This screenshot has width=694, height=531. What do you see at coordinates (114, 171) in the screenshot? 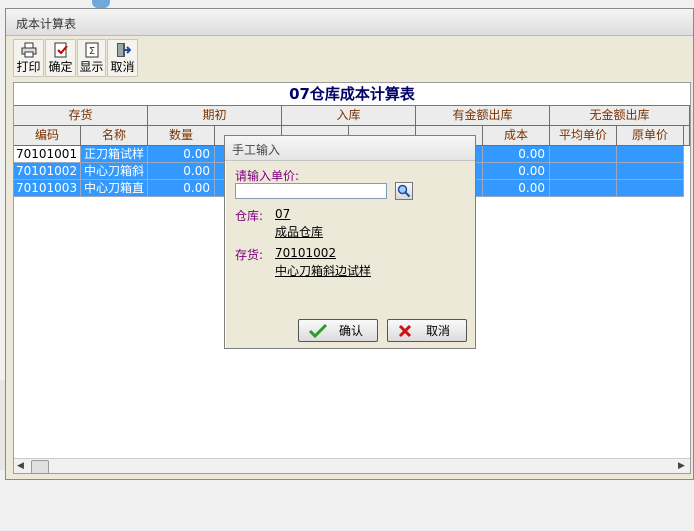
I see `cell-name: 中心刀箱斜` at bounding box center [114, 171].